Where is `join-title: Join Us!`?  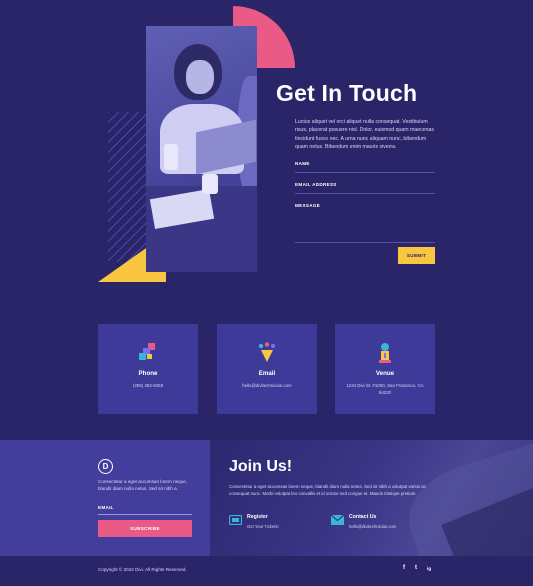 join-title: Join Us! is located at coordinates (261, 466).